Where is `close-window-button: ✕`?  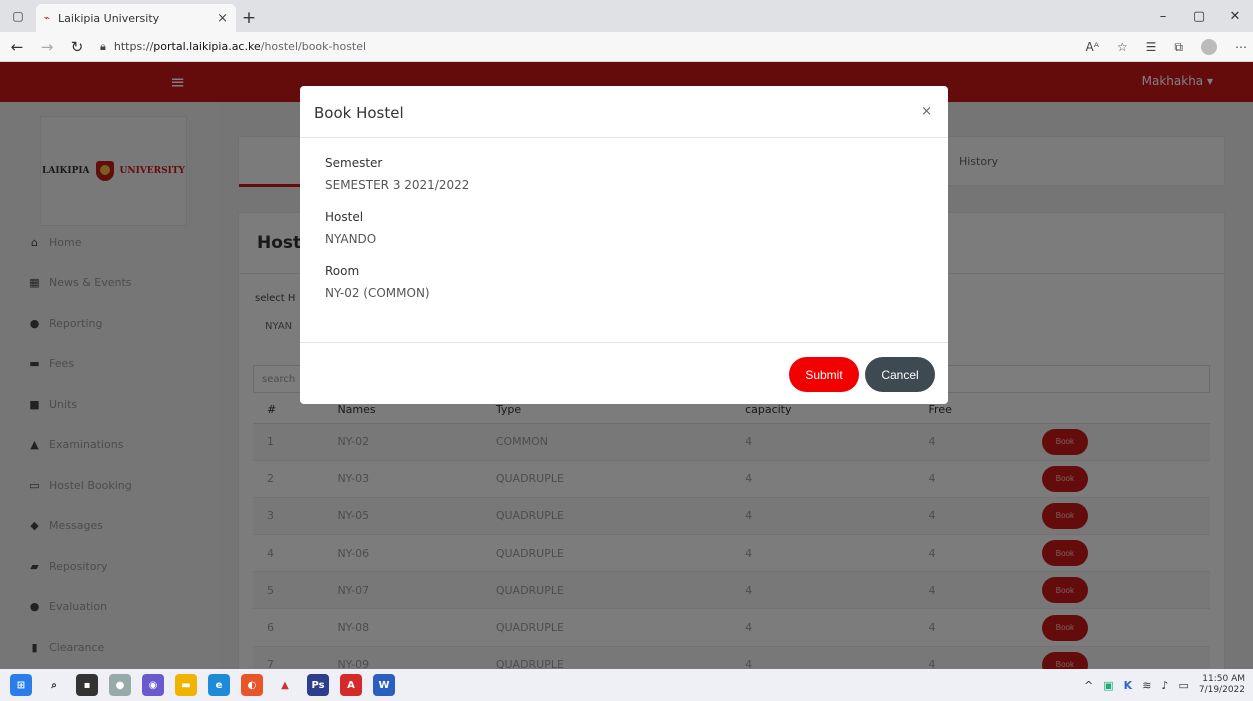 close-window-button: ✕ is located at coordinates (1235, 16).